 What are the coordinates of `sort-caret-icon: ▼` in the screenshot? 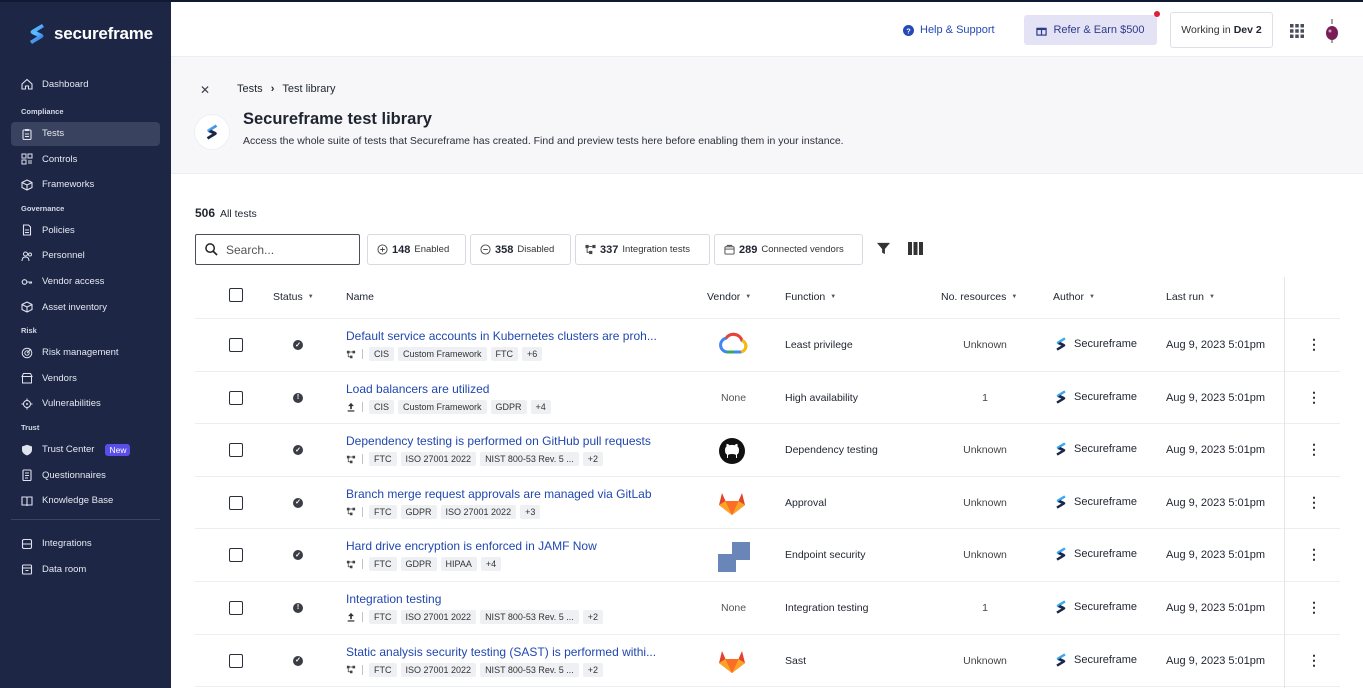 It's located at (1091, 297).